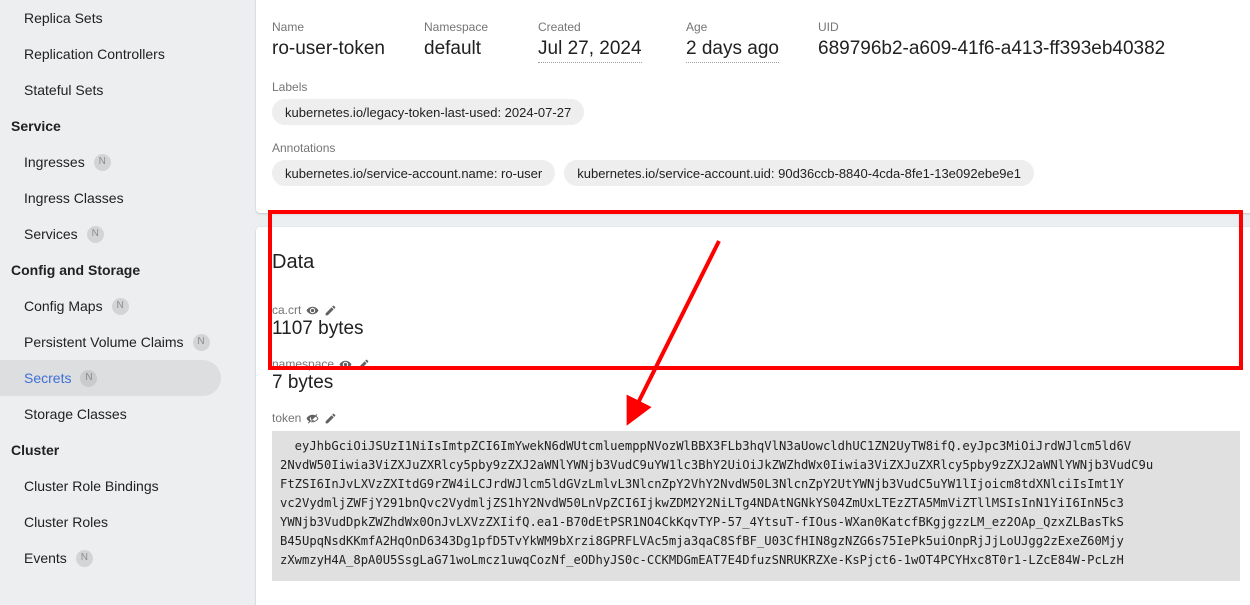 The image size is (1250, 605). Describe the element at coordinates (318, 328) in the screenshot. I see `data-entry-value: 1107 bytes` at that location.